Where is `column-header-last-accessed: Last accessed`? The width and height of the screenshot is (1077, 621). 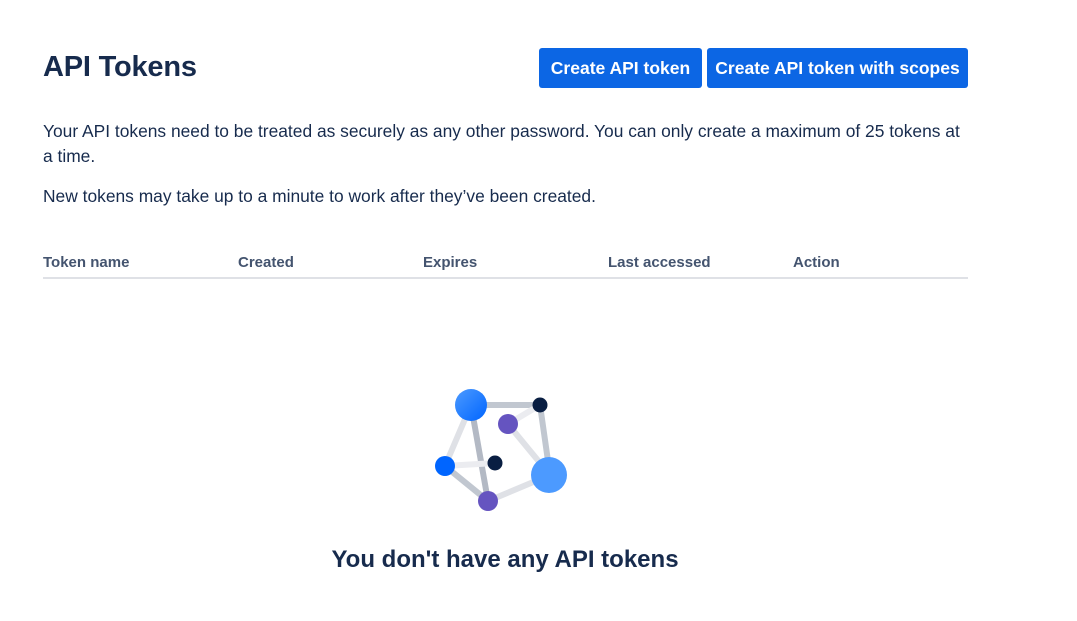 column-header-last-accessed: Last accessed is located at coordinates (659, 263).